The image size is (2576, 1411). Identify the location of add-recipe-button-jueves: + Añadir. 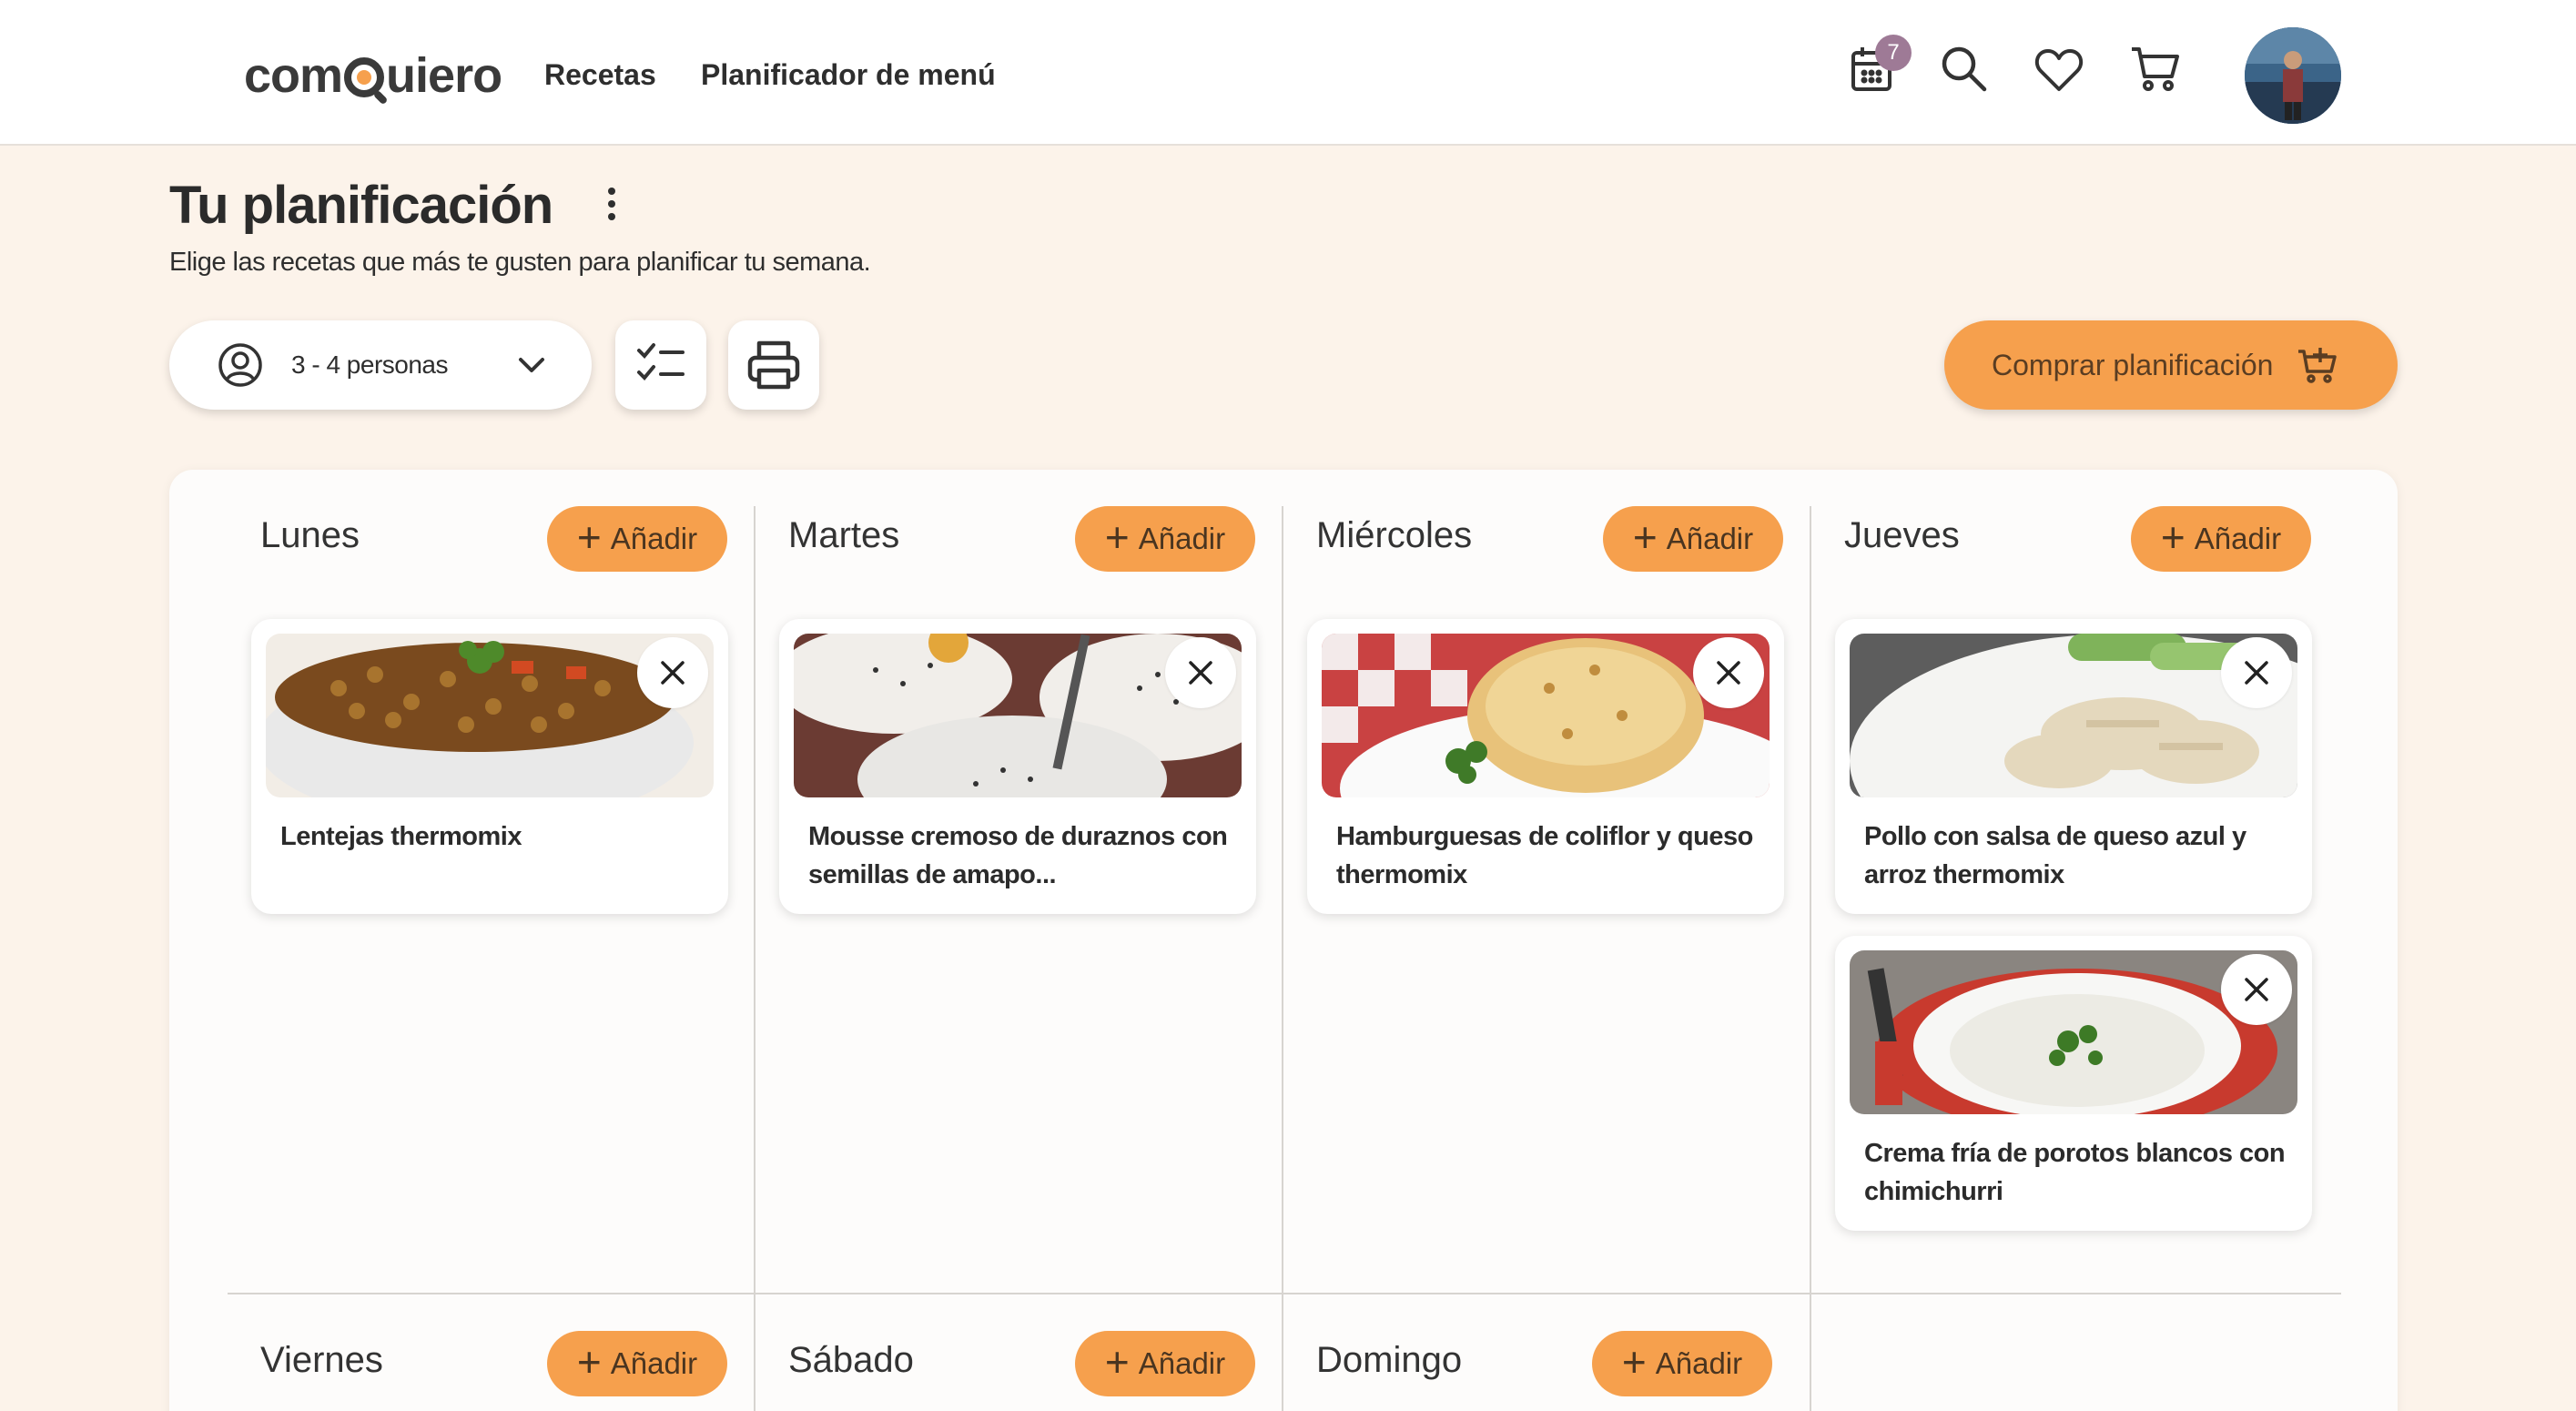
(2221, 539).